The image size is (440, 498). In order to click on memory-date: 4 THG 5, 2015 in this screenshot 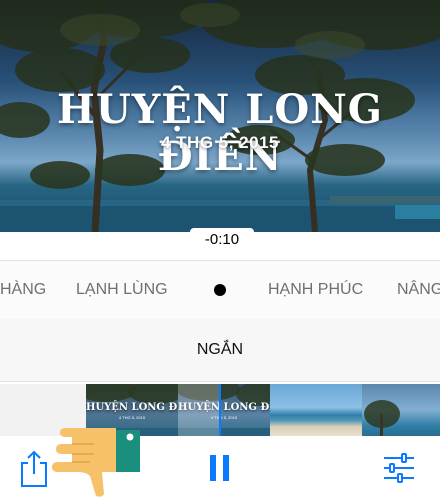, I will do `click(219, 142)`.